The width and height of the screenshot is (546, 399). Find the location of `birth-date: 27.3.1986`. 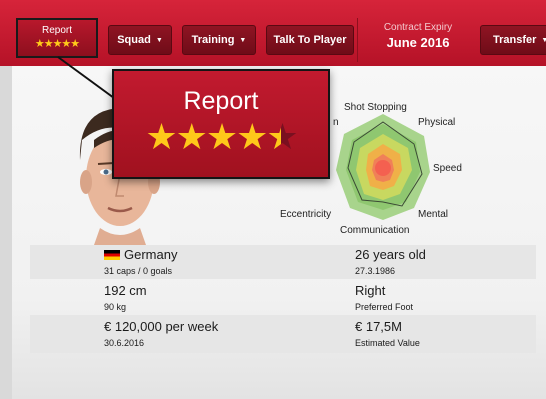

birth-date: 27.3.1986 is located at coordinates (375, 271).